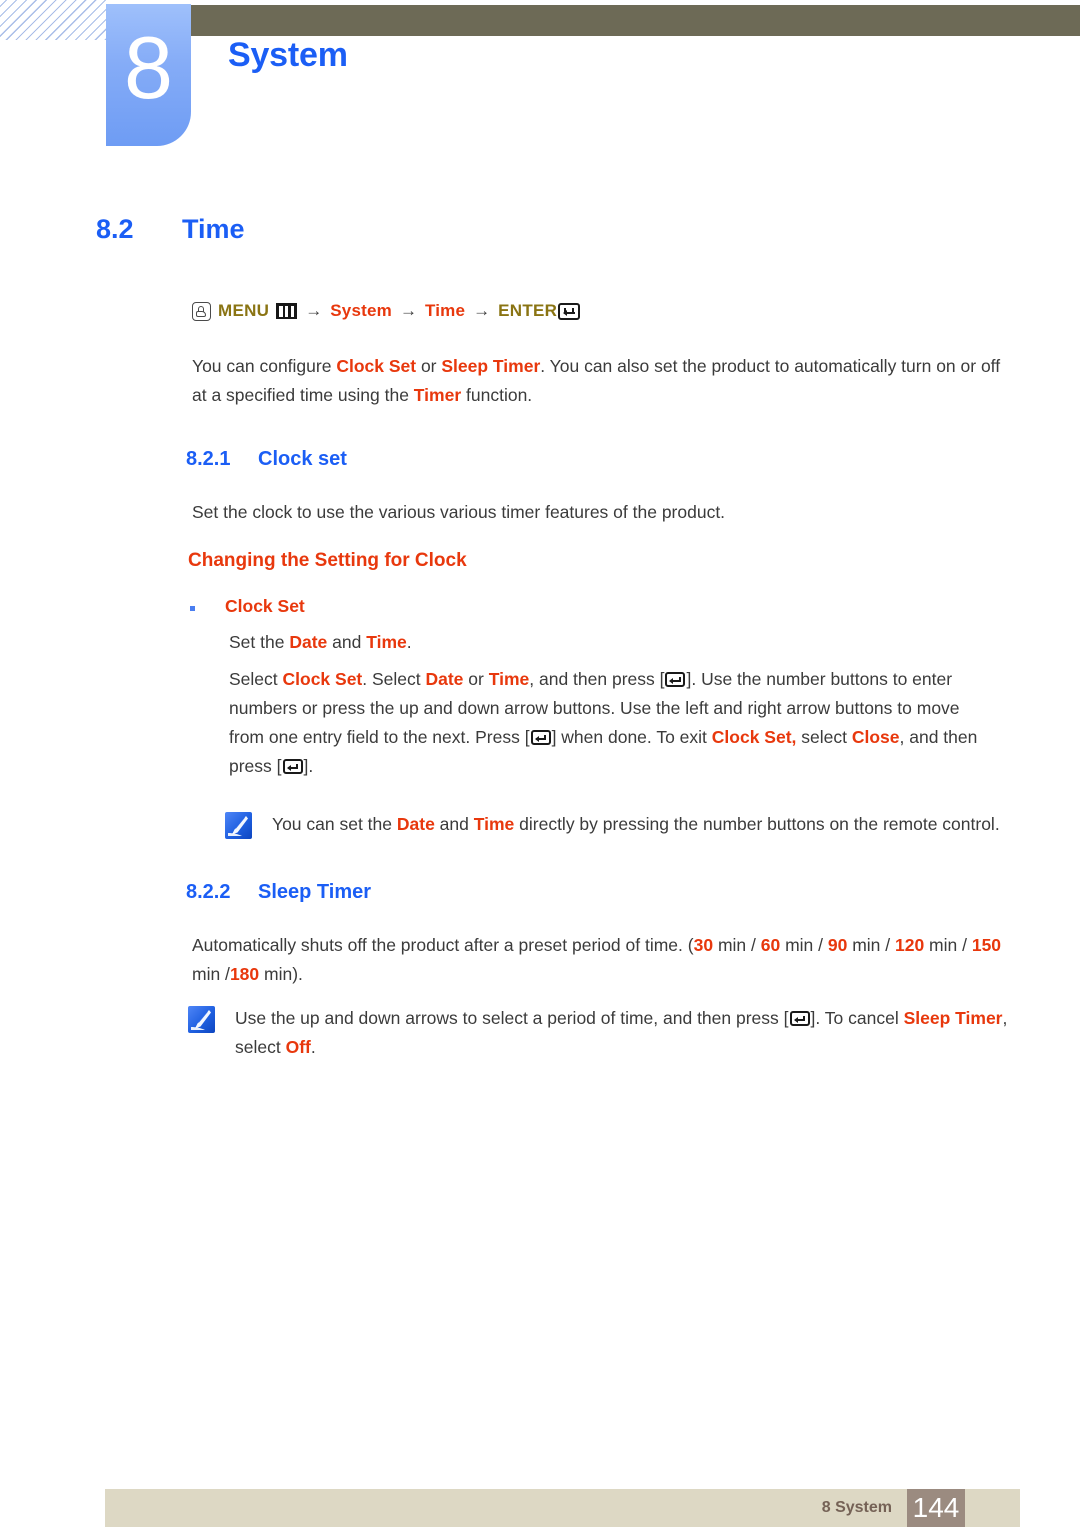 The width and height of the screenshot is (1080, 1527). What do you see at coordinates (244, 974) in the screenshot?
I see `st-hl-180: 180` at bounding box center [244, 974].